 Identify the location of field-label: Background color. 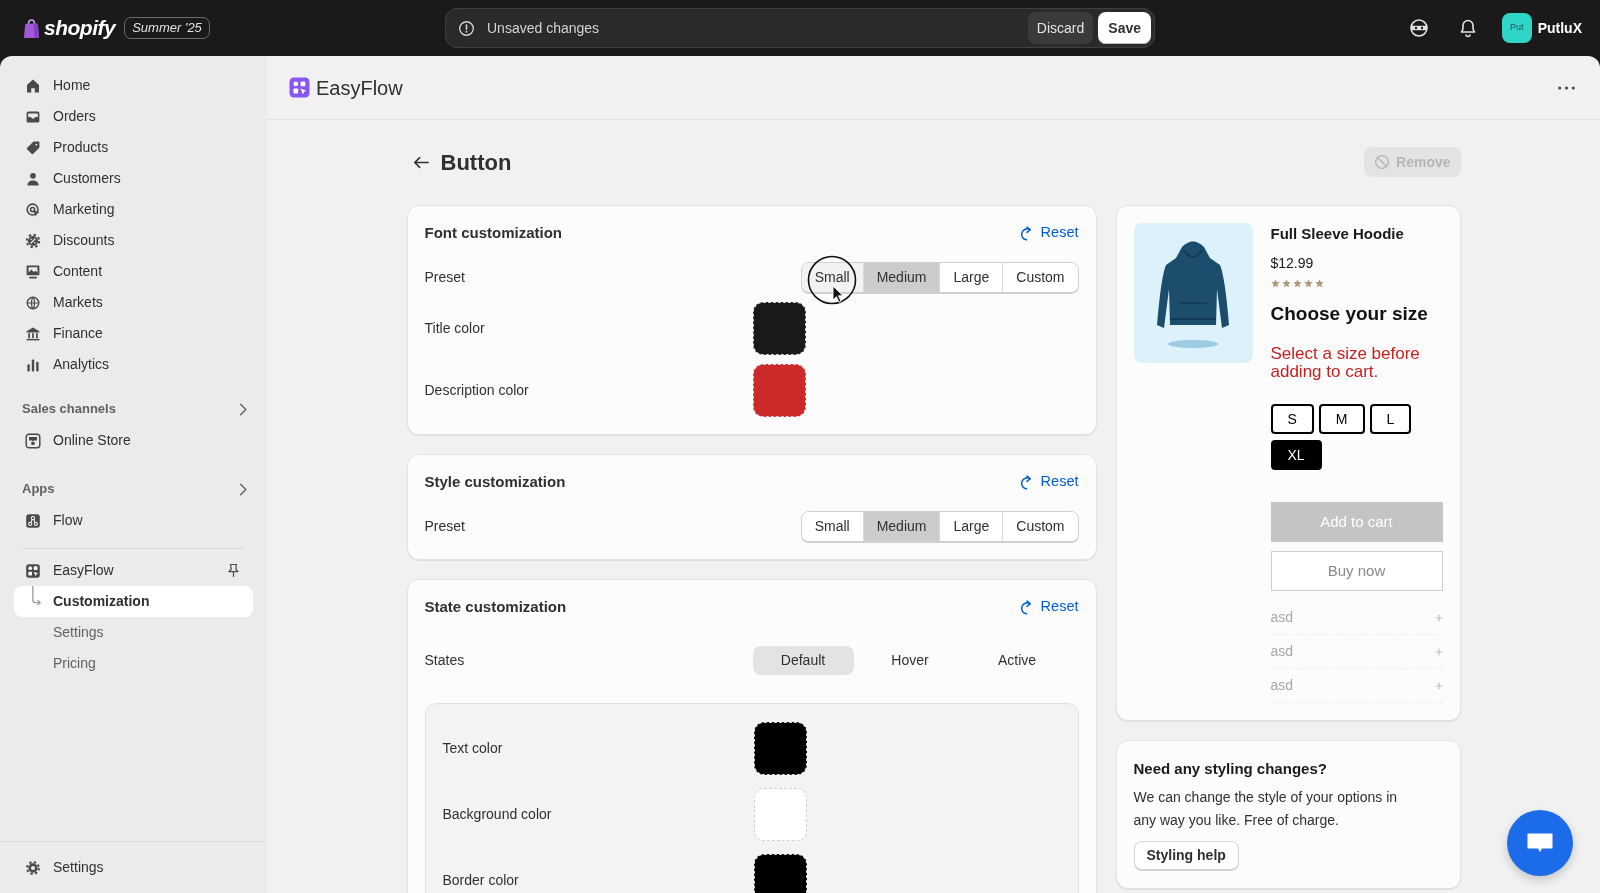
(497, 814).